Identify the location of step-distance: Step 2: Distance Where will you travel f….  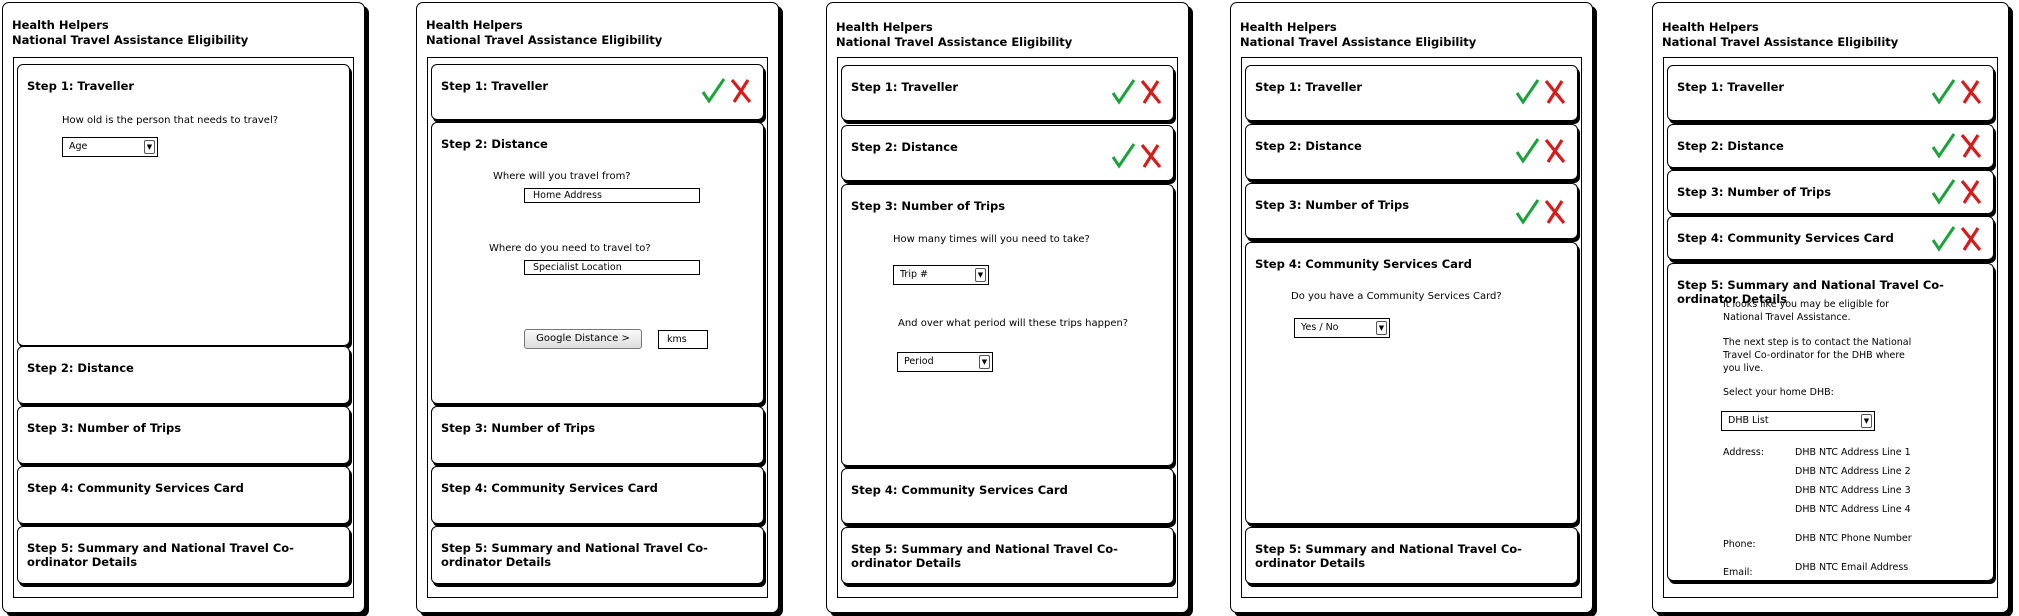
(597, 263).